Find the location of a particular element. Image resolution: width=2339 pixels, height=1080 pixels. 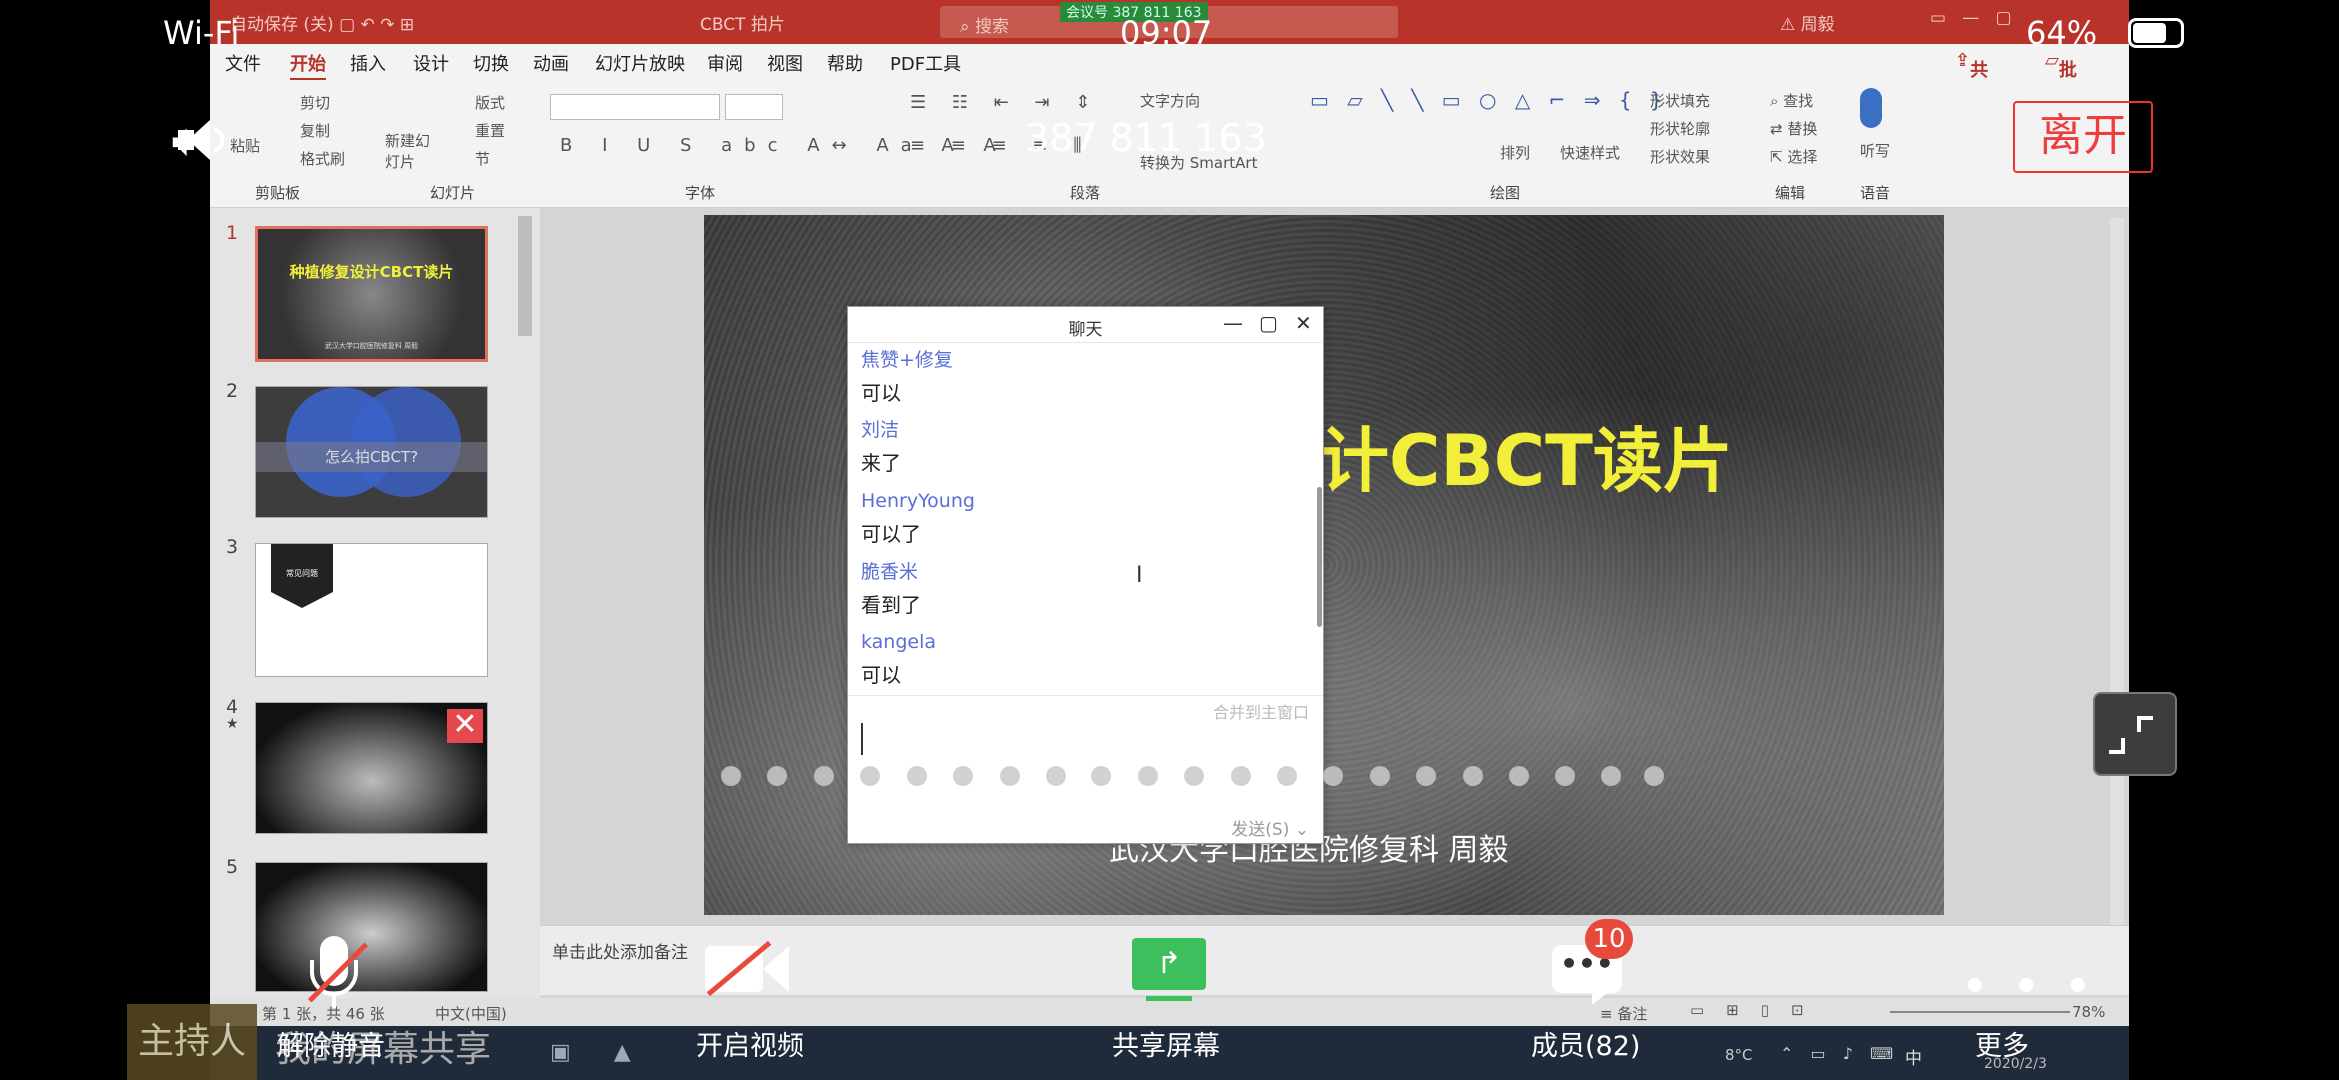

menu-transitions: 切换 is located at coordinates (491, 63).